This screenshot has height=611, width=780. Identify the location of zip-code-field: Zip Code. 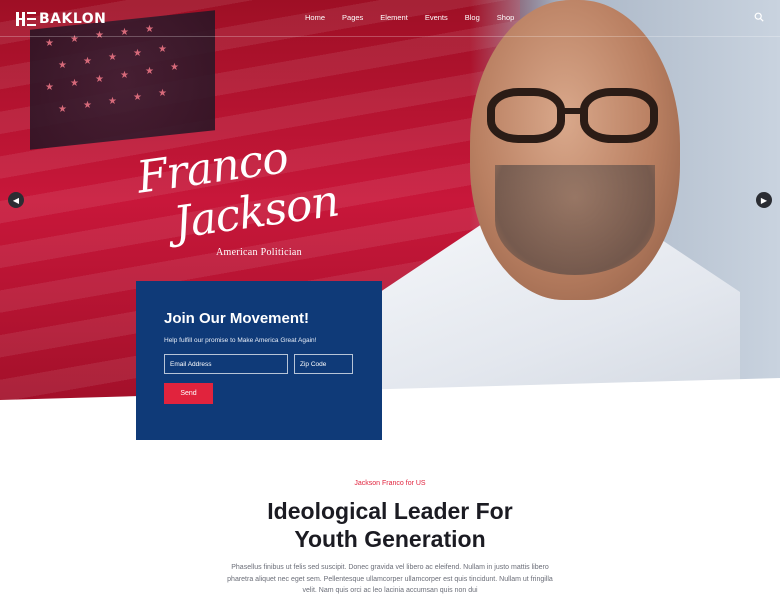
(323, 364).